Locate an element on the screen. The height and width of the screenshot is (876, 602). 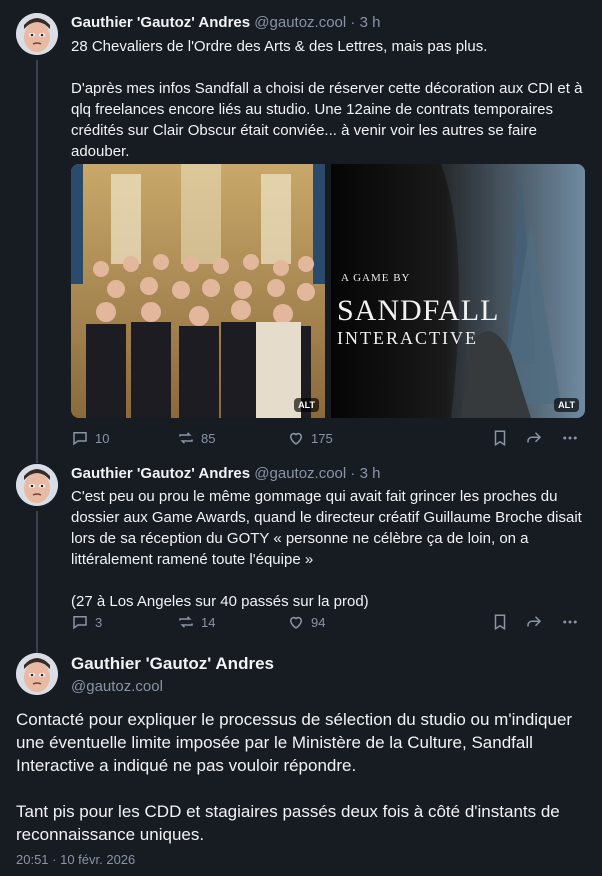
reply-count: 3 is located at coordinates (99, 622).